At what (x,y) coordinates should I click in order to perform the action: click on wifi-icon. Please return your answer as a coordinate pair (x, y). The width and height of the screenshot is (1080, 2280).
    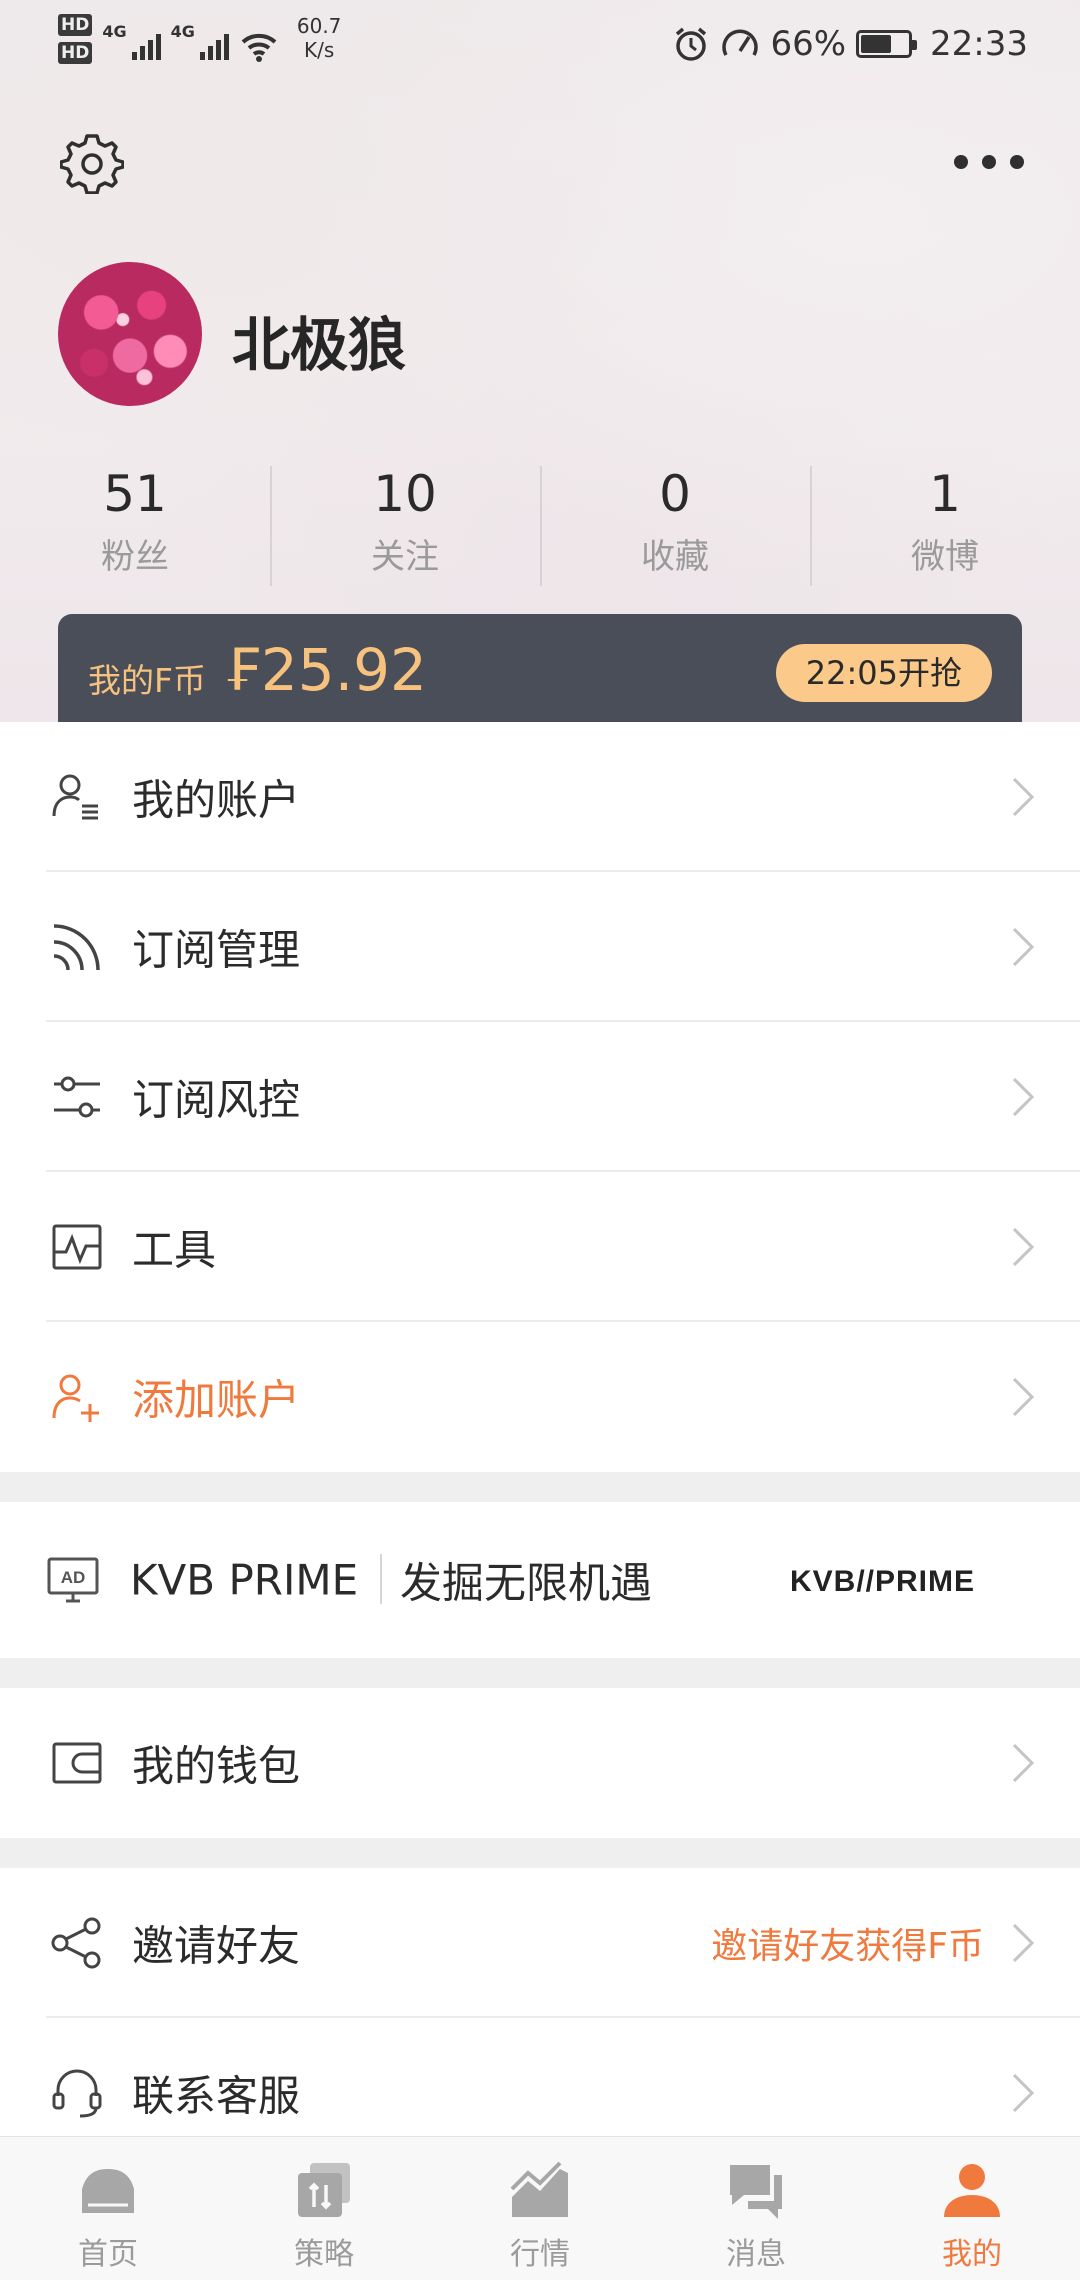
    Looking at the image, I should click on (259, 47).